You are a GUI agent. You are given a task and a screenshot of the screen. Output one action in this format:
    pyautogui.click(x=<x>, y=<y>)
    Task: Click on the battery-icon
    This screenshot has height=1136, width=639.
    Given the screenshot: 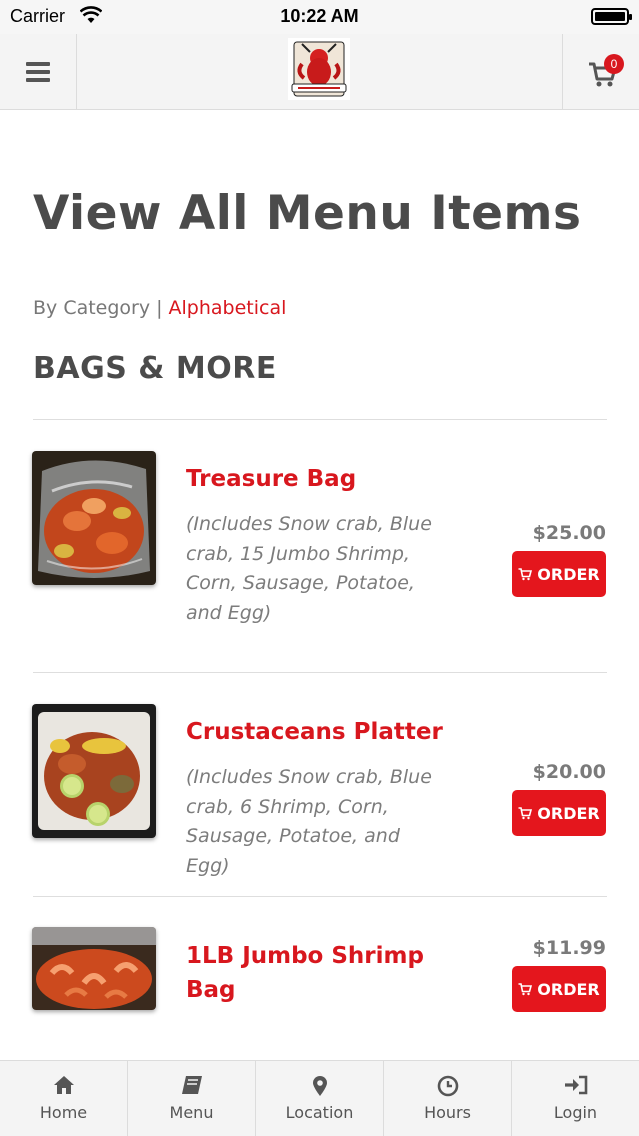 What is the action you would take?
    pyautogui.click(x=611, y=16)
    